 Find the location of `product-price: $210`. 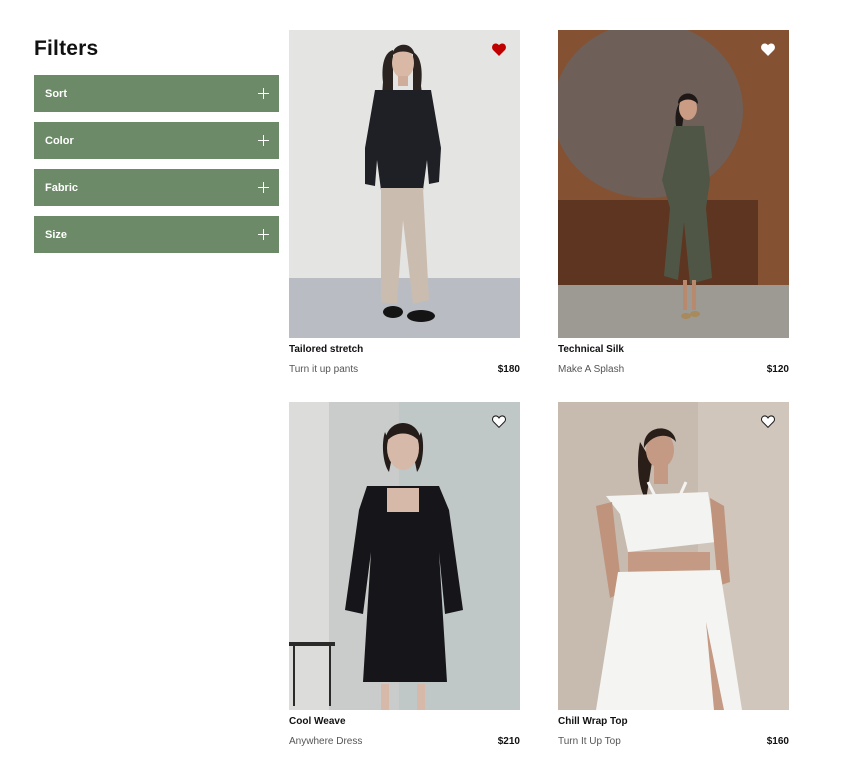

product-price: $210 is located at coordinates (508, 741).